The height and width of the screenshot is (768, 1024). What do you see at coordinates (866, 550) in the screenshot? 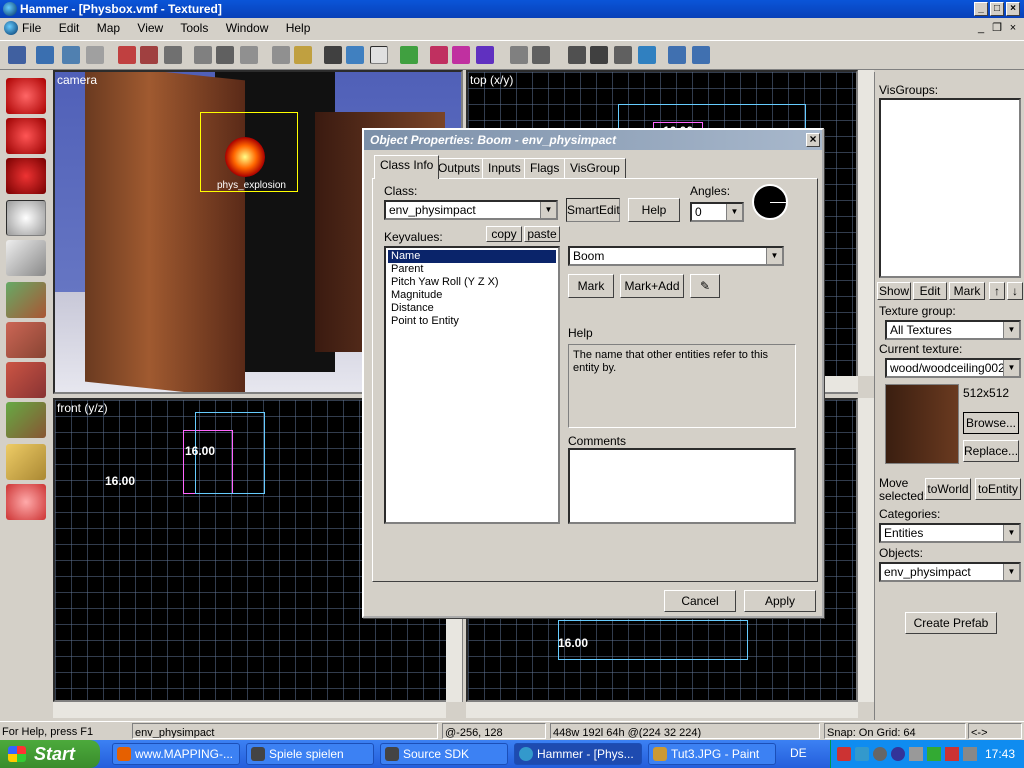
I see `side-view-vscroll` at bounding box center [866, 550].